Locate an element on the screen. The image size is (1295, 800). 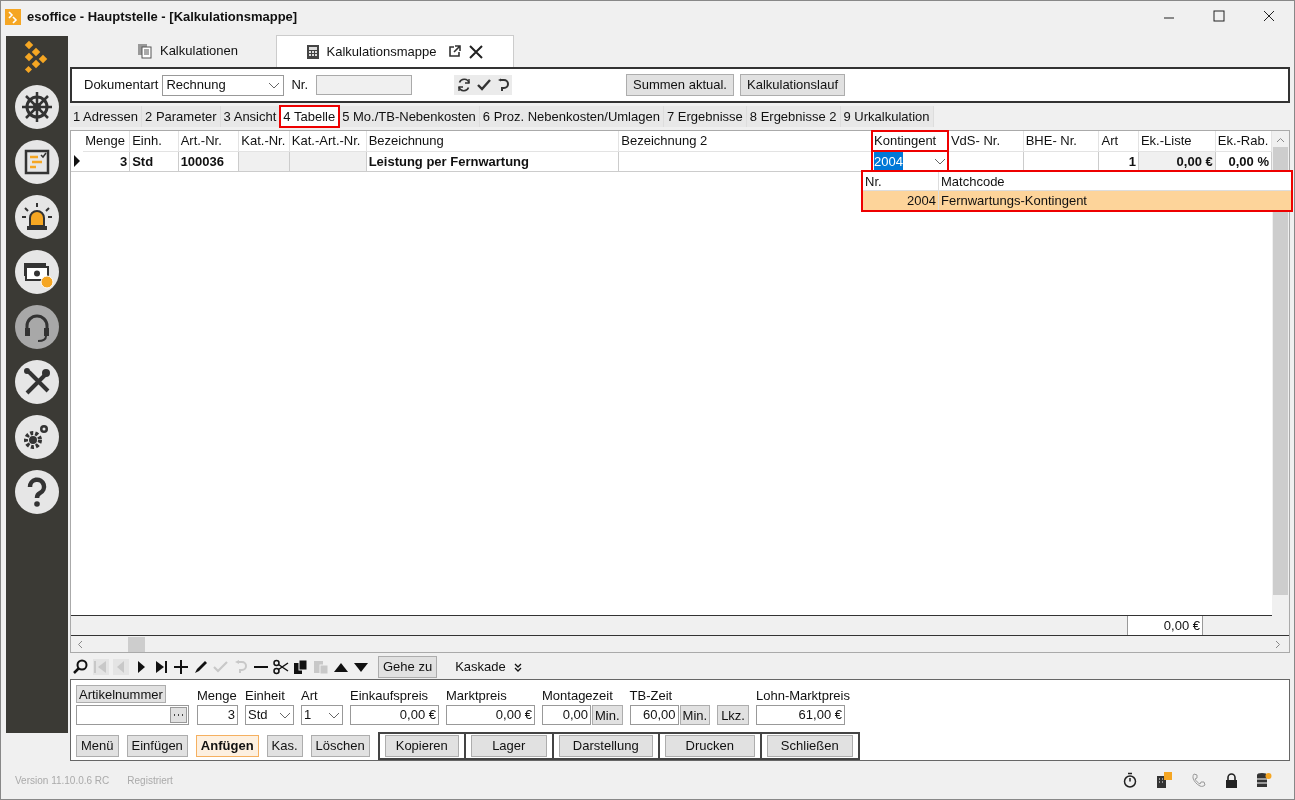
column-header: Menge is located at coordinates (106, 141).